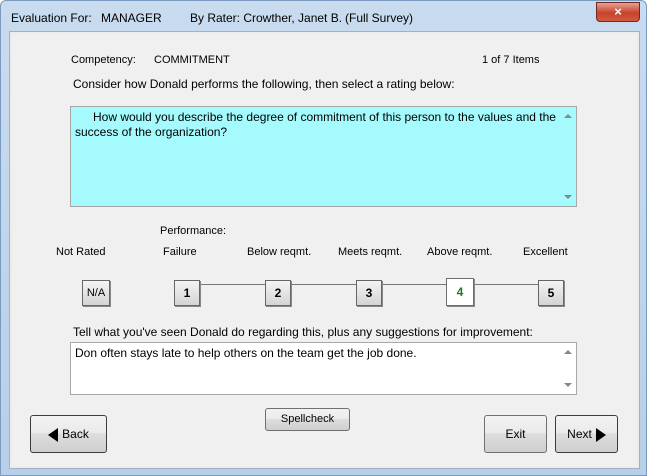 This screenshot has width=647, height=476. I want to click on rater-label: By Rater: Crowther, Janet B., so click(266, 18).